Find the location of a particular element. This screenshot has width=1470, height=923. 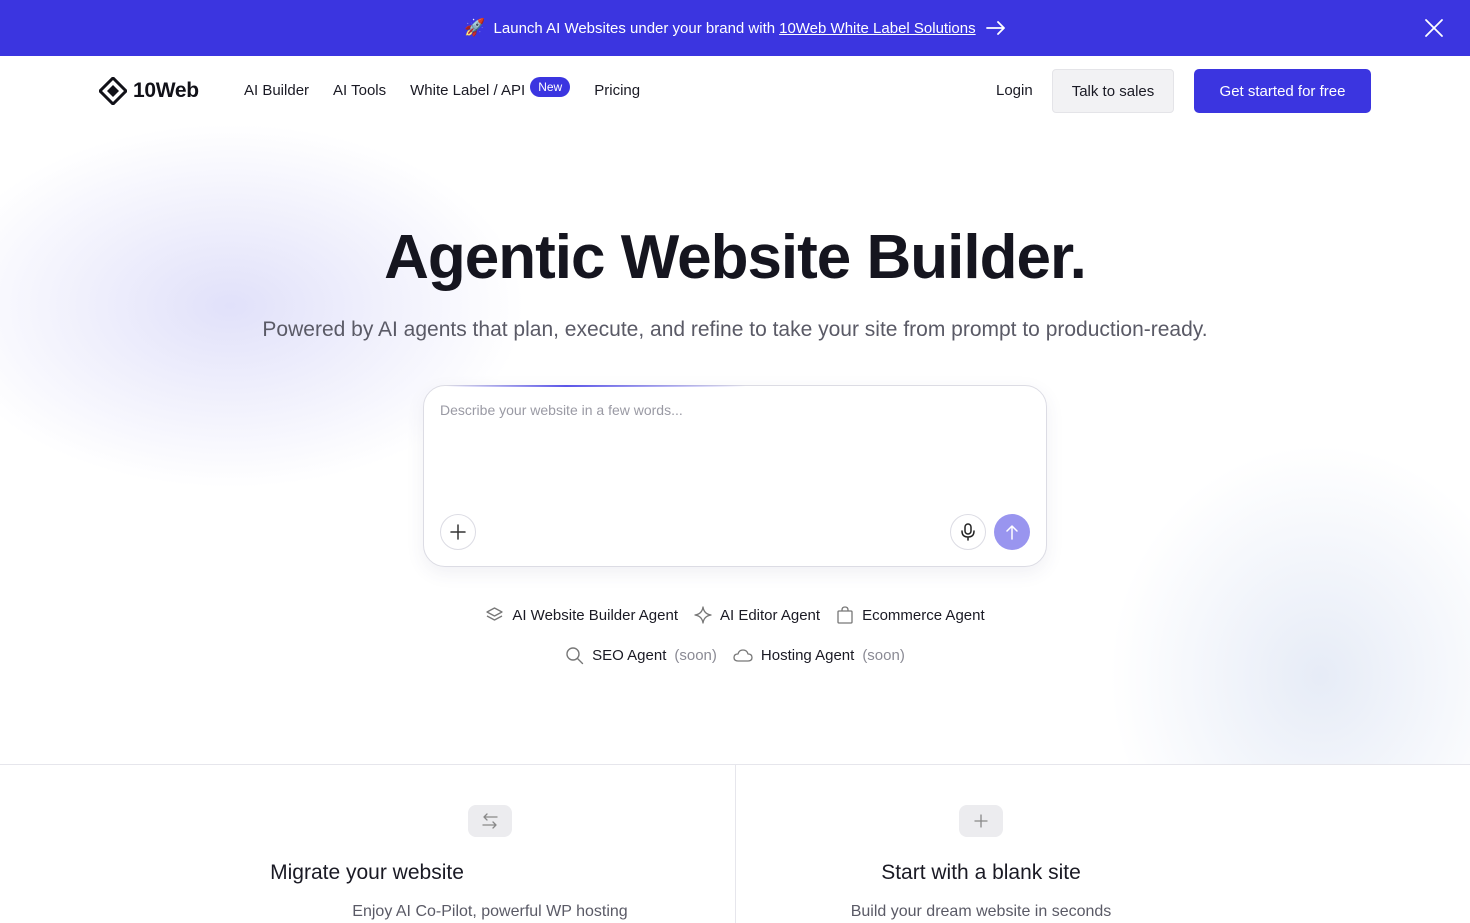

prompt-input is located at coordinates (735, 447).